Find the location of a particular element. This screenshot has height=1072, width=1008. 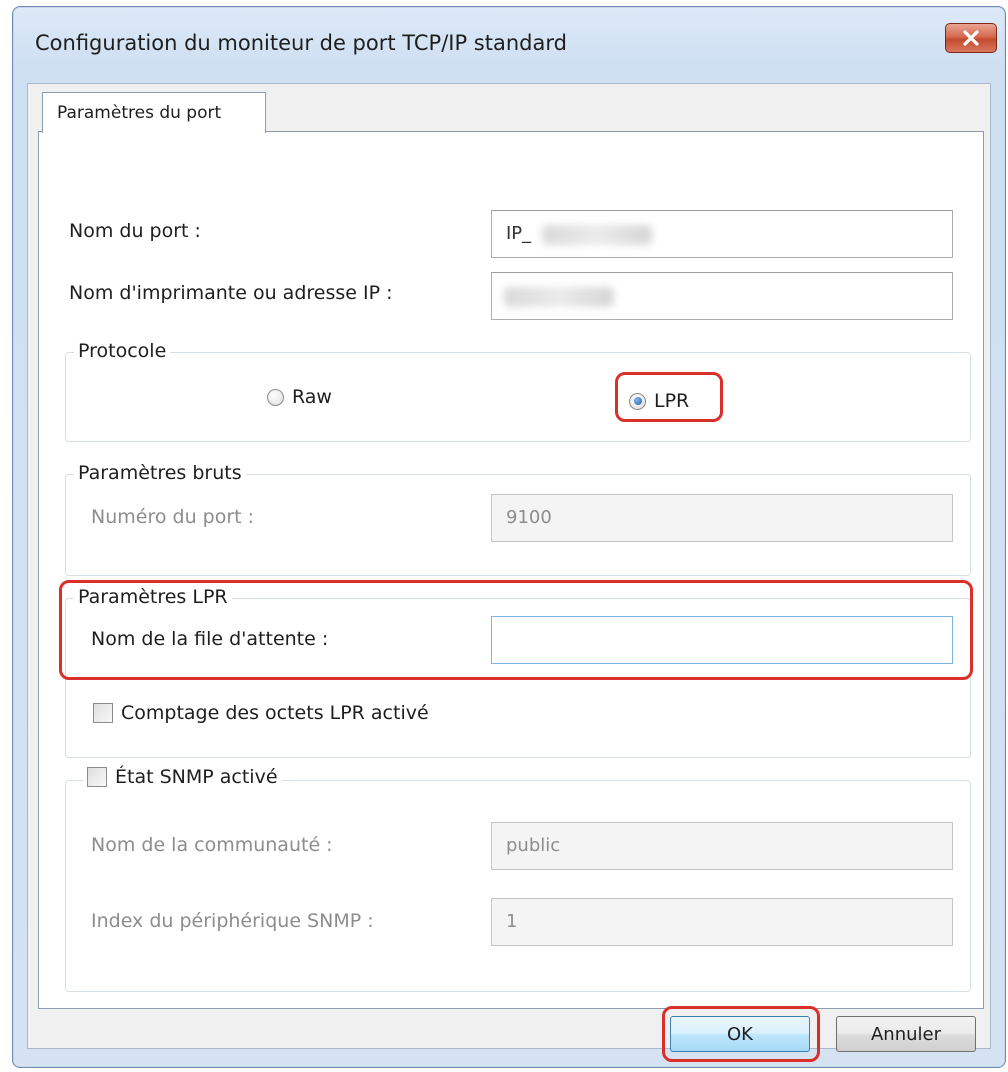

community-name-input: public is located at coordinates (722, 846).